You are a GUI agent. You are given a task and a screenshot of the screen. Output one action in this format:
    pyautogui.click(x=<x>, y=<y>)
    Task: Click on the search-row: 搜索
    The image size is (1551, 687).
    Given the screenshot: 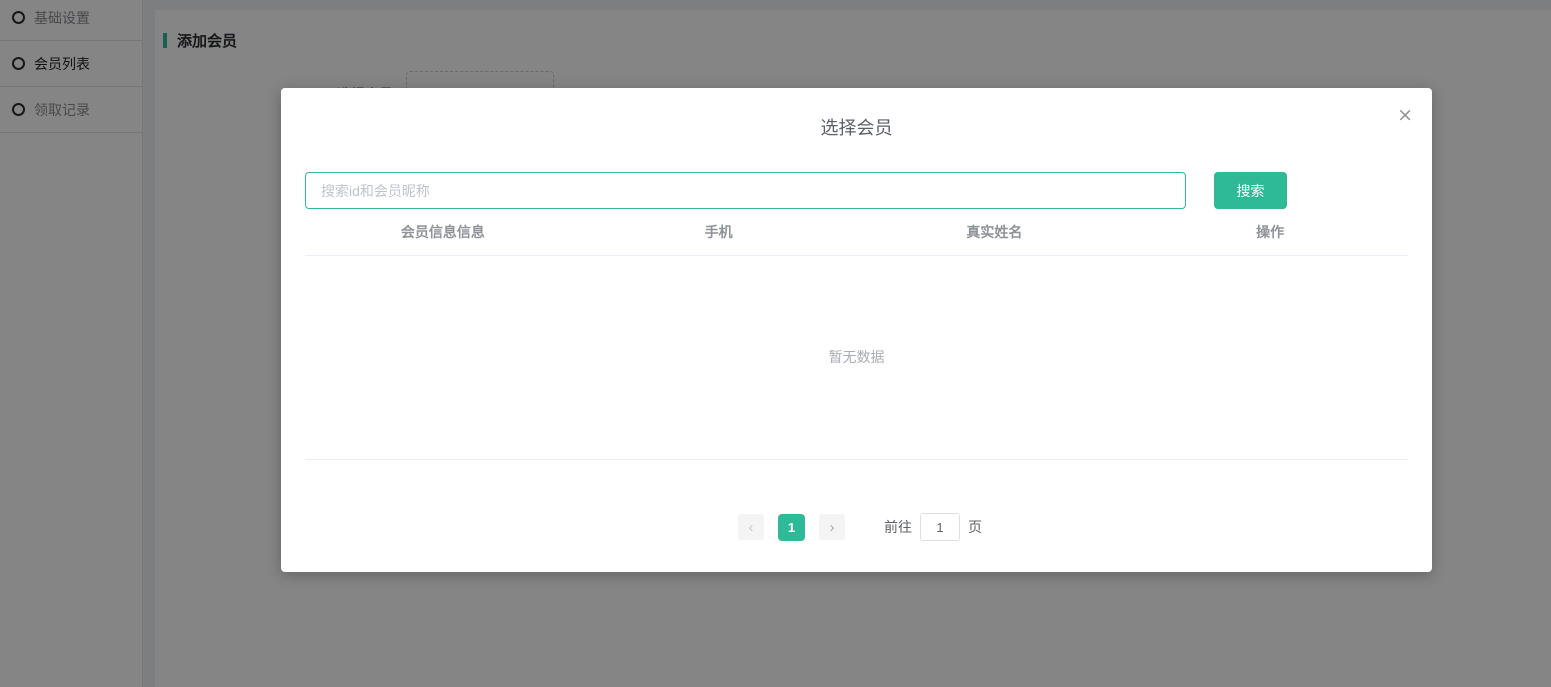 What is the action you would take?
    pyautogui.click(x=796, y=190)
    